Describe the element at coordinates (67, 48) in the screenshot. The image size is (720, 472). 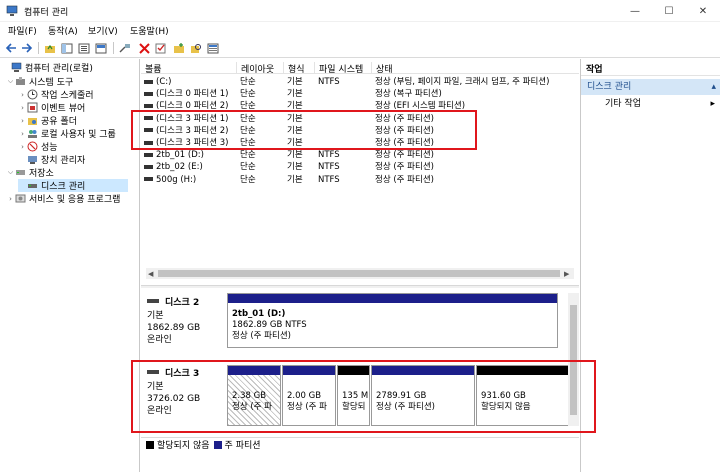
I see `show-hide-tree-icon` at that location.